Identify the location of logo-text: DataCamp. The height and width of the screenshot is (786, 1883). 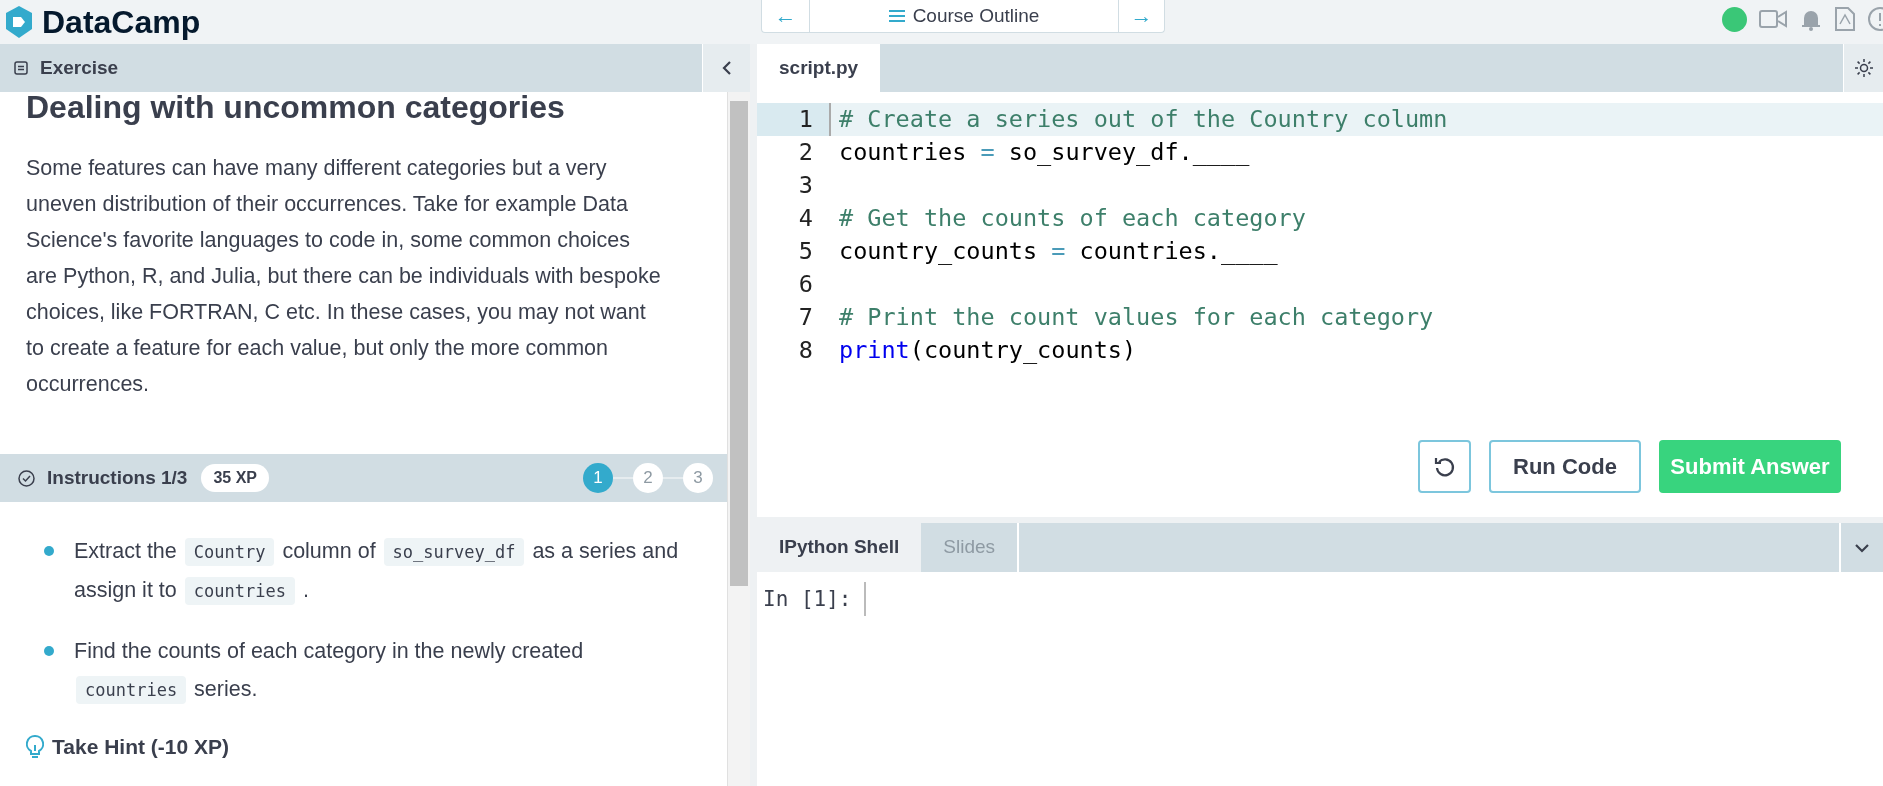
(121, 22).